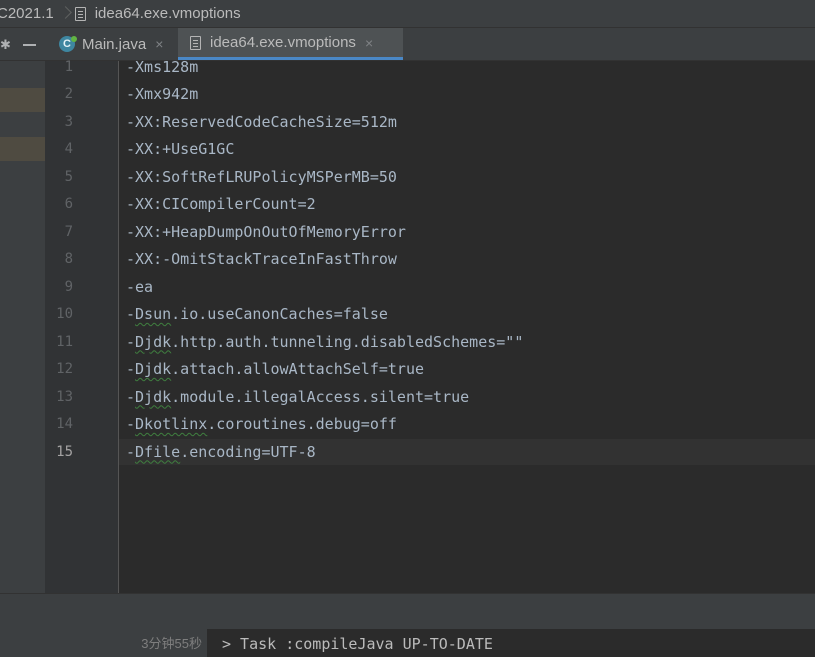 The image size is (815, 657). Describe the element at coordinates (171, 424) in the screenshot. I see `spellcheck-word: Dkotlinx` at that location.